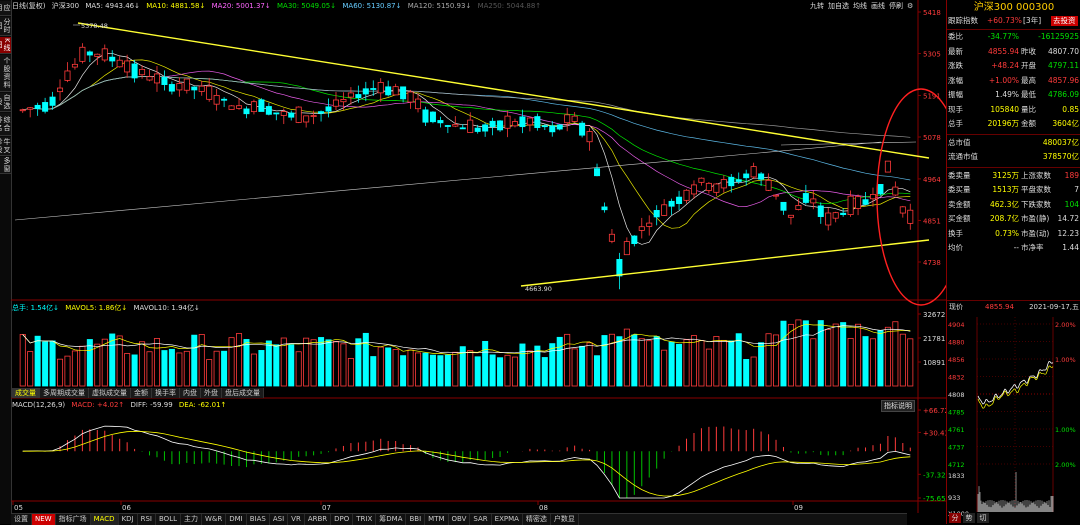  I want to click on indicator-tab-4: KDJ, so click(128, 519).